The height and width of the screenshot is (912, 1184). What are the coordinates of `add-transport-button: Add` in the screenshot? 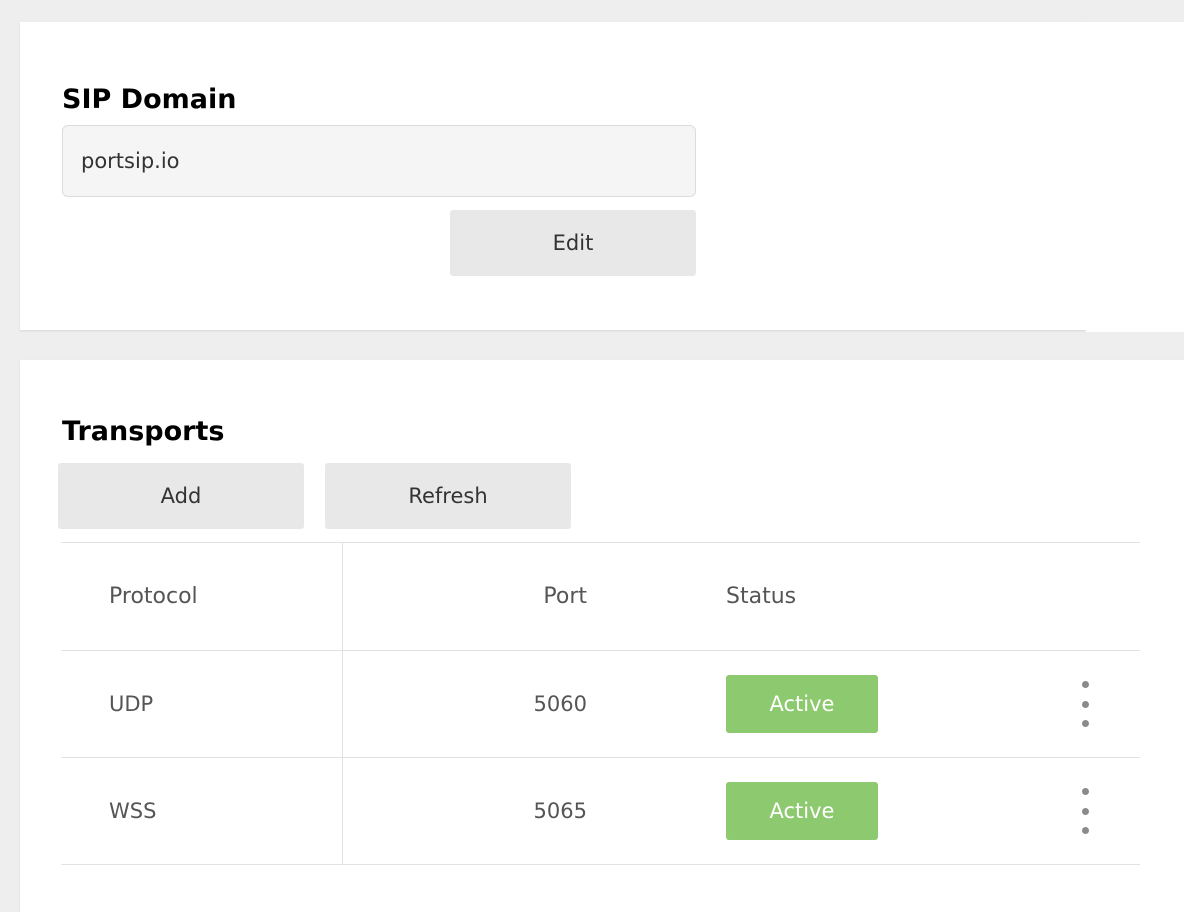 It's located at (181, 496).